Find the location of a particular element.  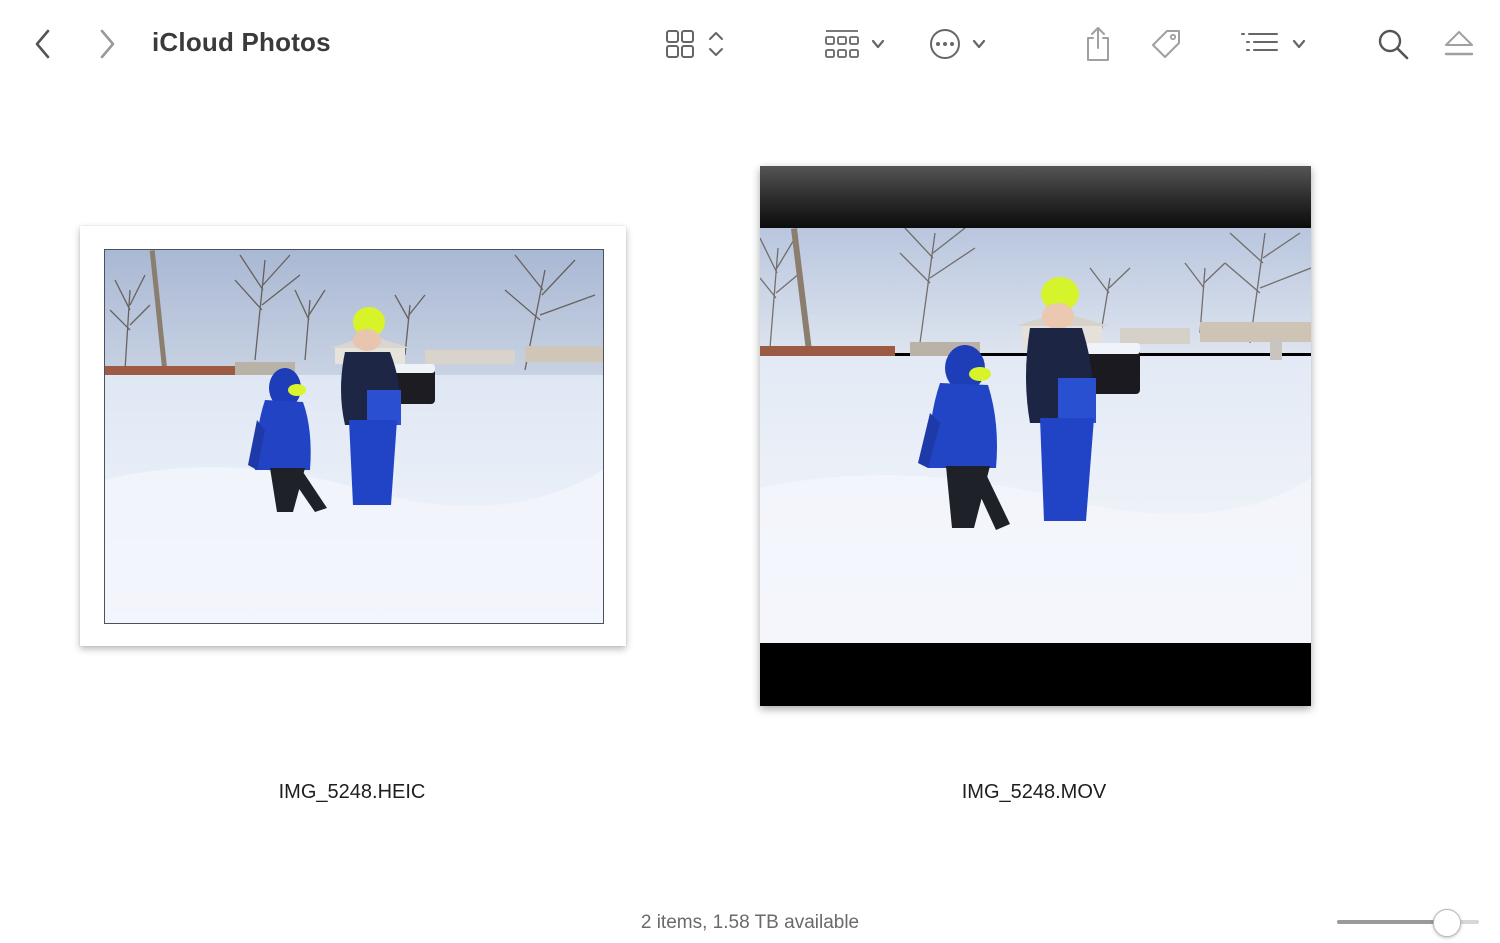

window-title: iCloud Photos is located at coordinates (241, 42).